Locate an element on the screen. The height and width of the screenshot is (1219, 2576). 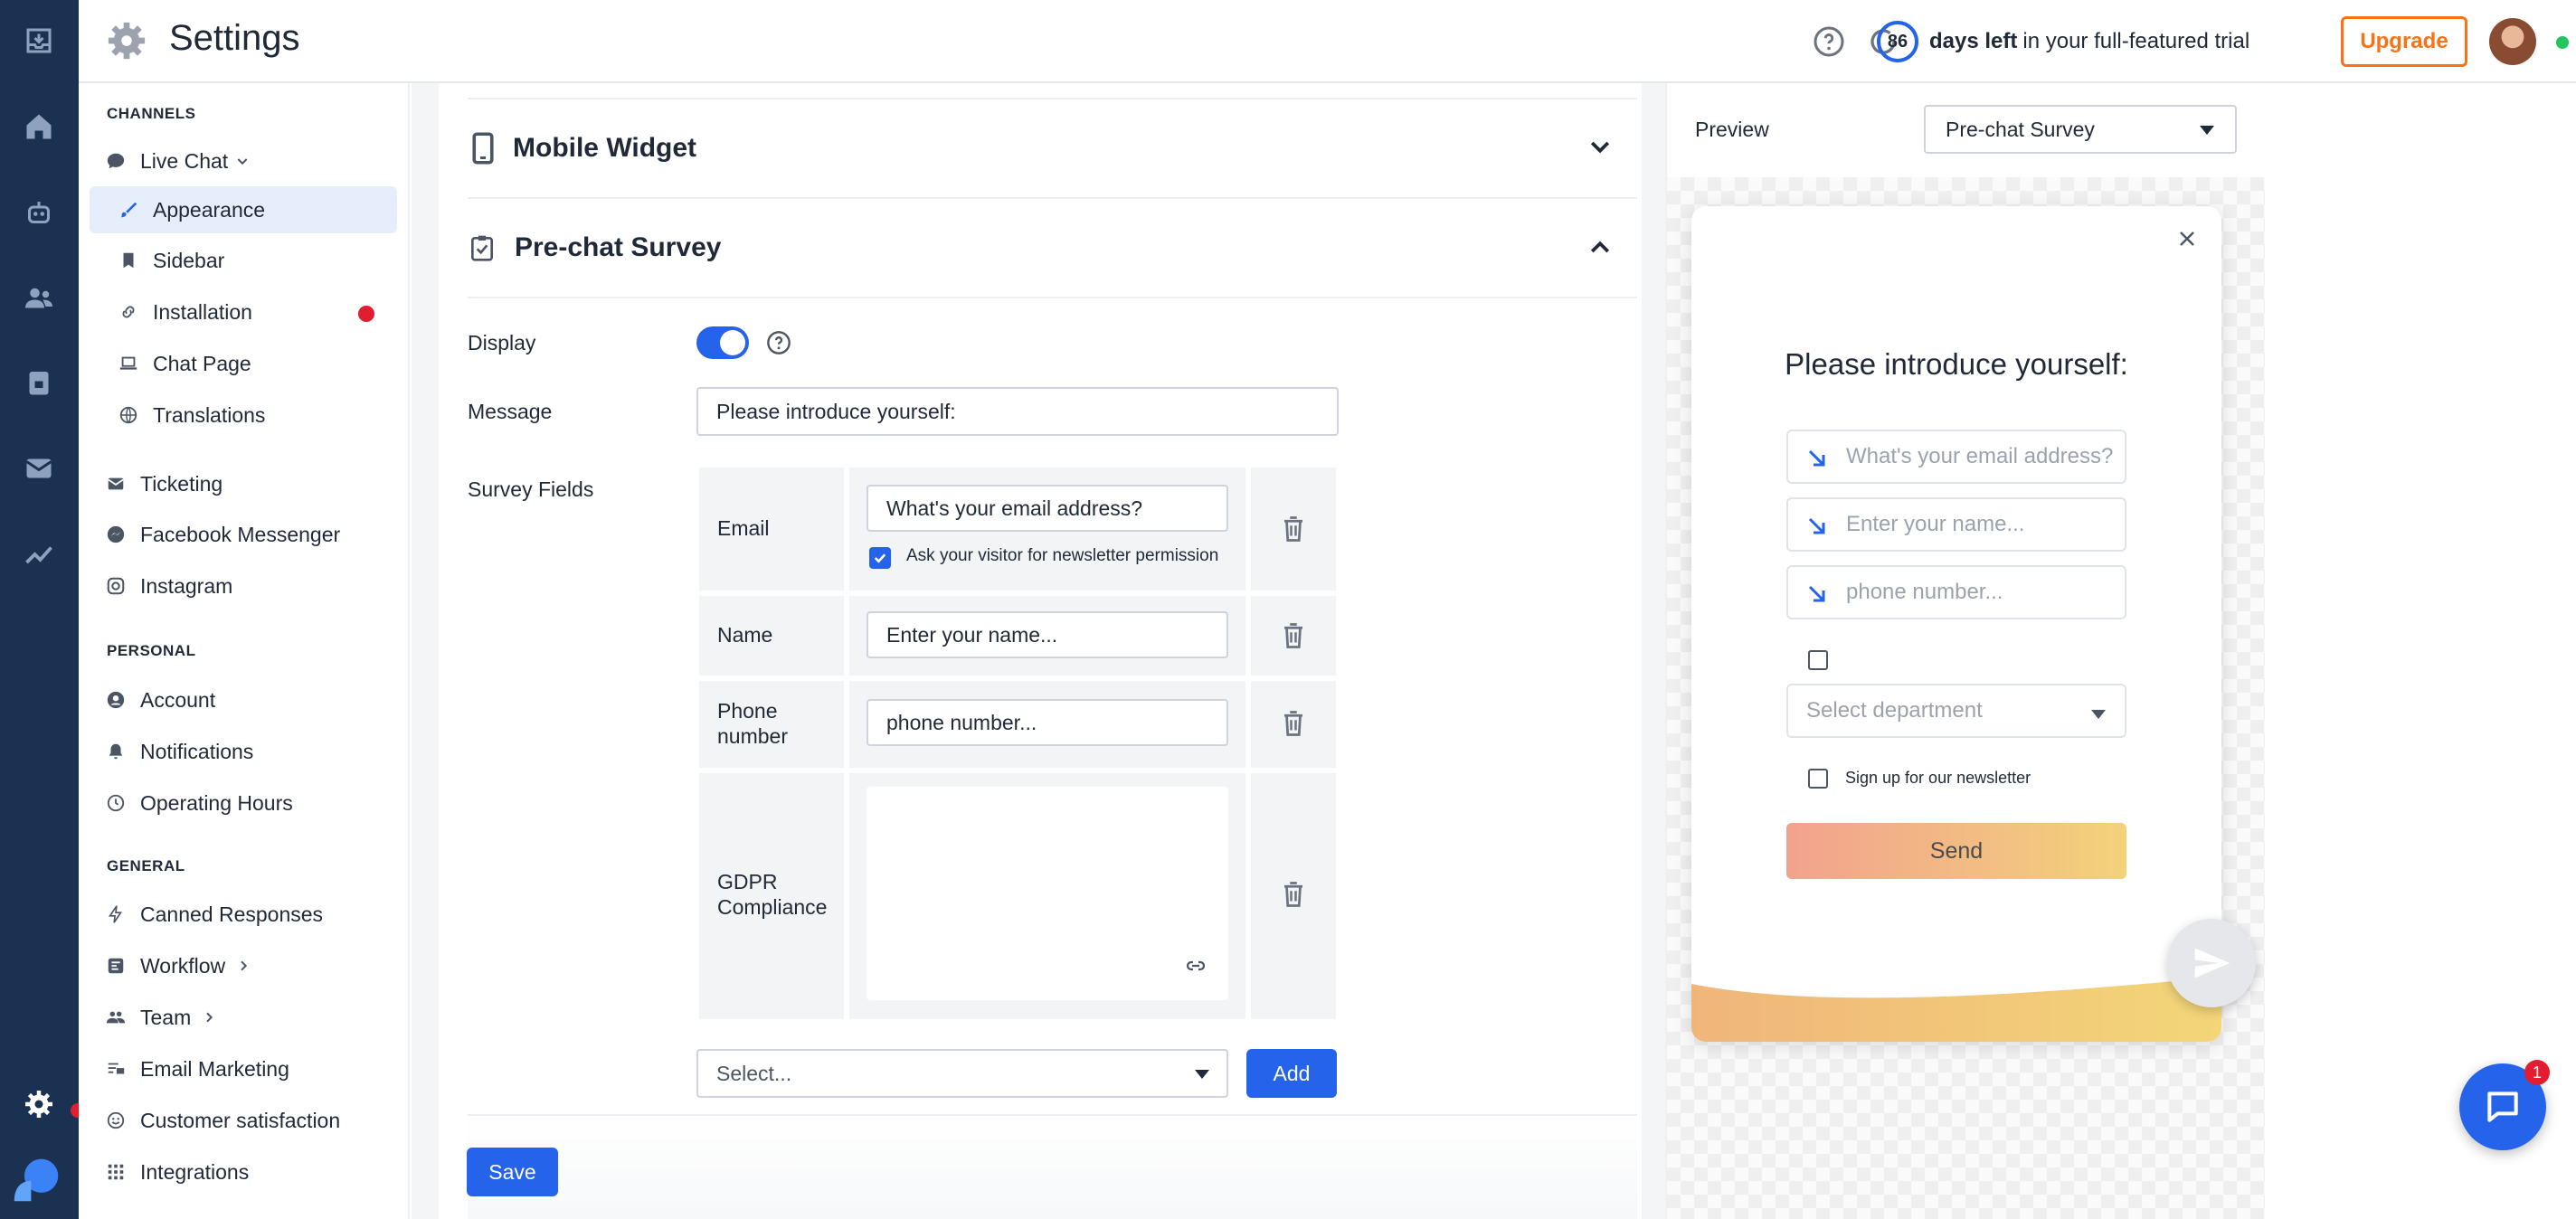
accordion-title: Pre-chat Survey is located at coordinates (618, 247).